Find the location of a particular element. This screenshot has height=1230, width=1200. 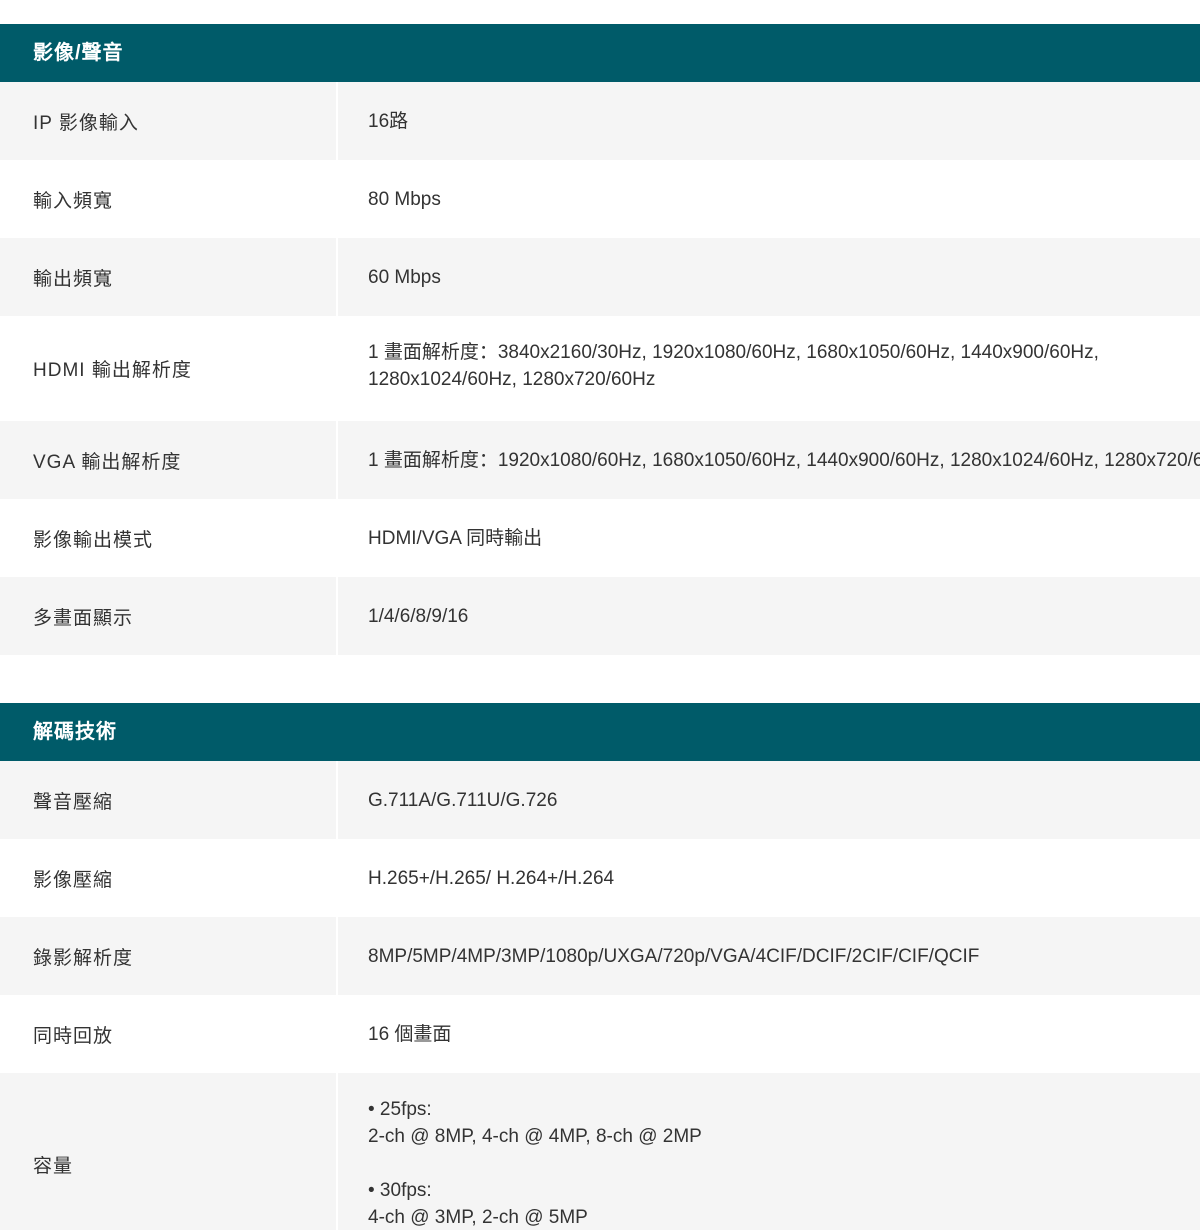

spec-row: 同時回放 16 個畫面 is located at coordinates (600, 1034).